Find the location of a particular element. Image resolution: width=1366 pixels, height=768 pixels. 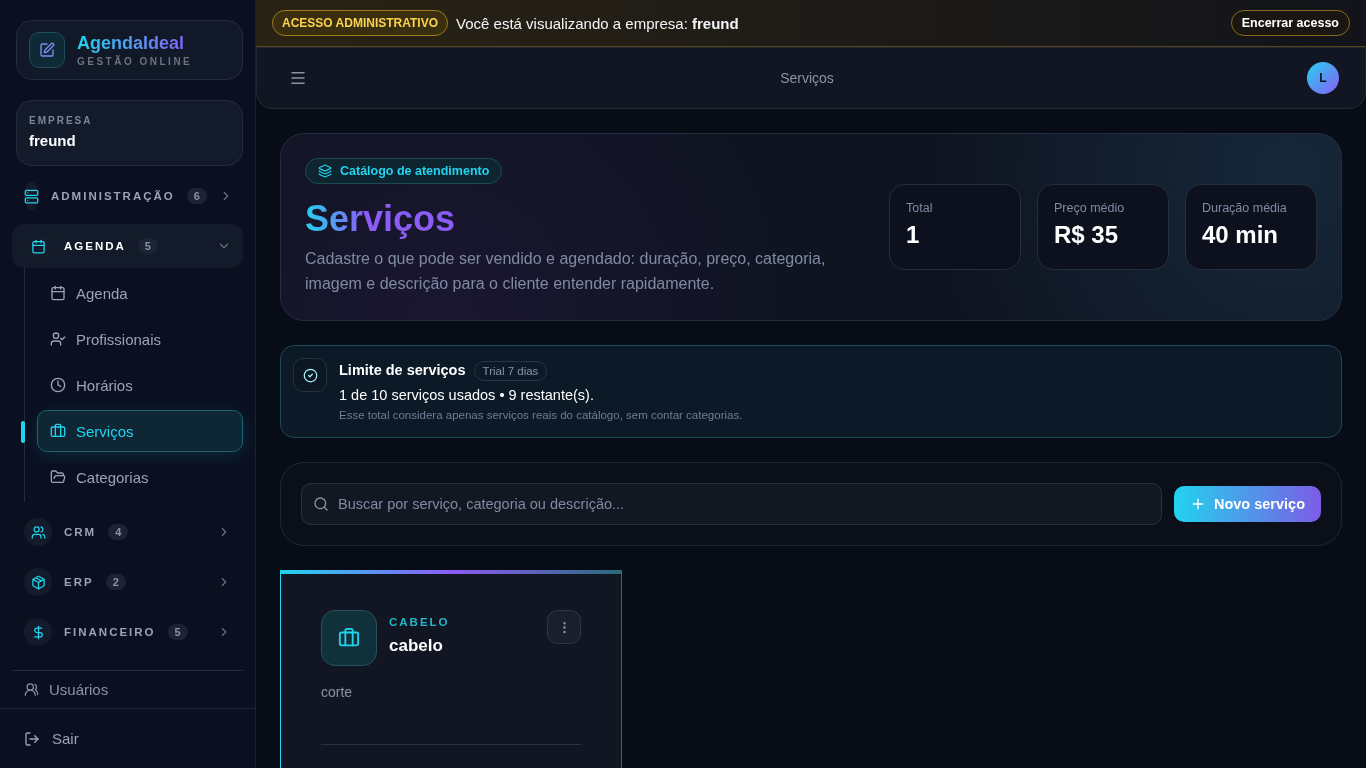

new-service-label: Novo serviço is located at coordinates (1259, 504).